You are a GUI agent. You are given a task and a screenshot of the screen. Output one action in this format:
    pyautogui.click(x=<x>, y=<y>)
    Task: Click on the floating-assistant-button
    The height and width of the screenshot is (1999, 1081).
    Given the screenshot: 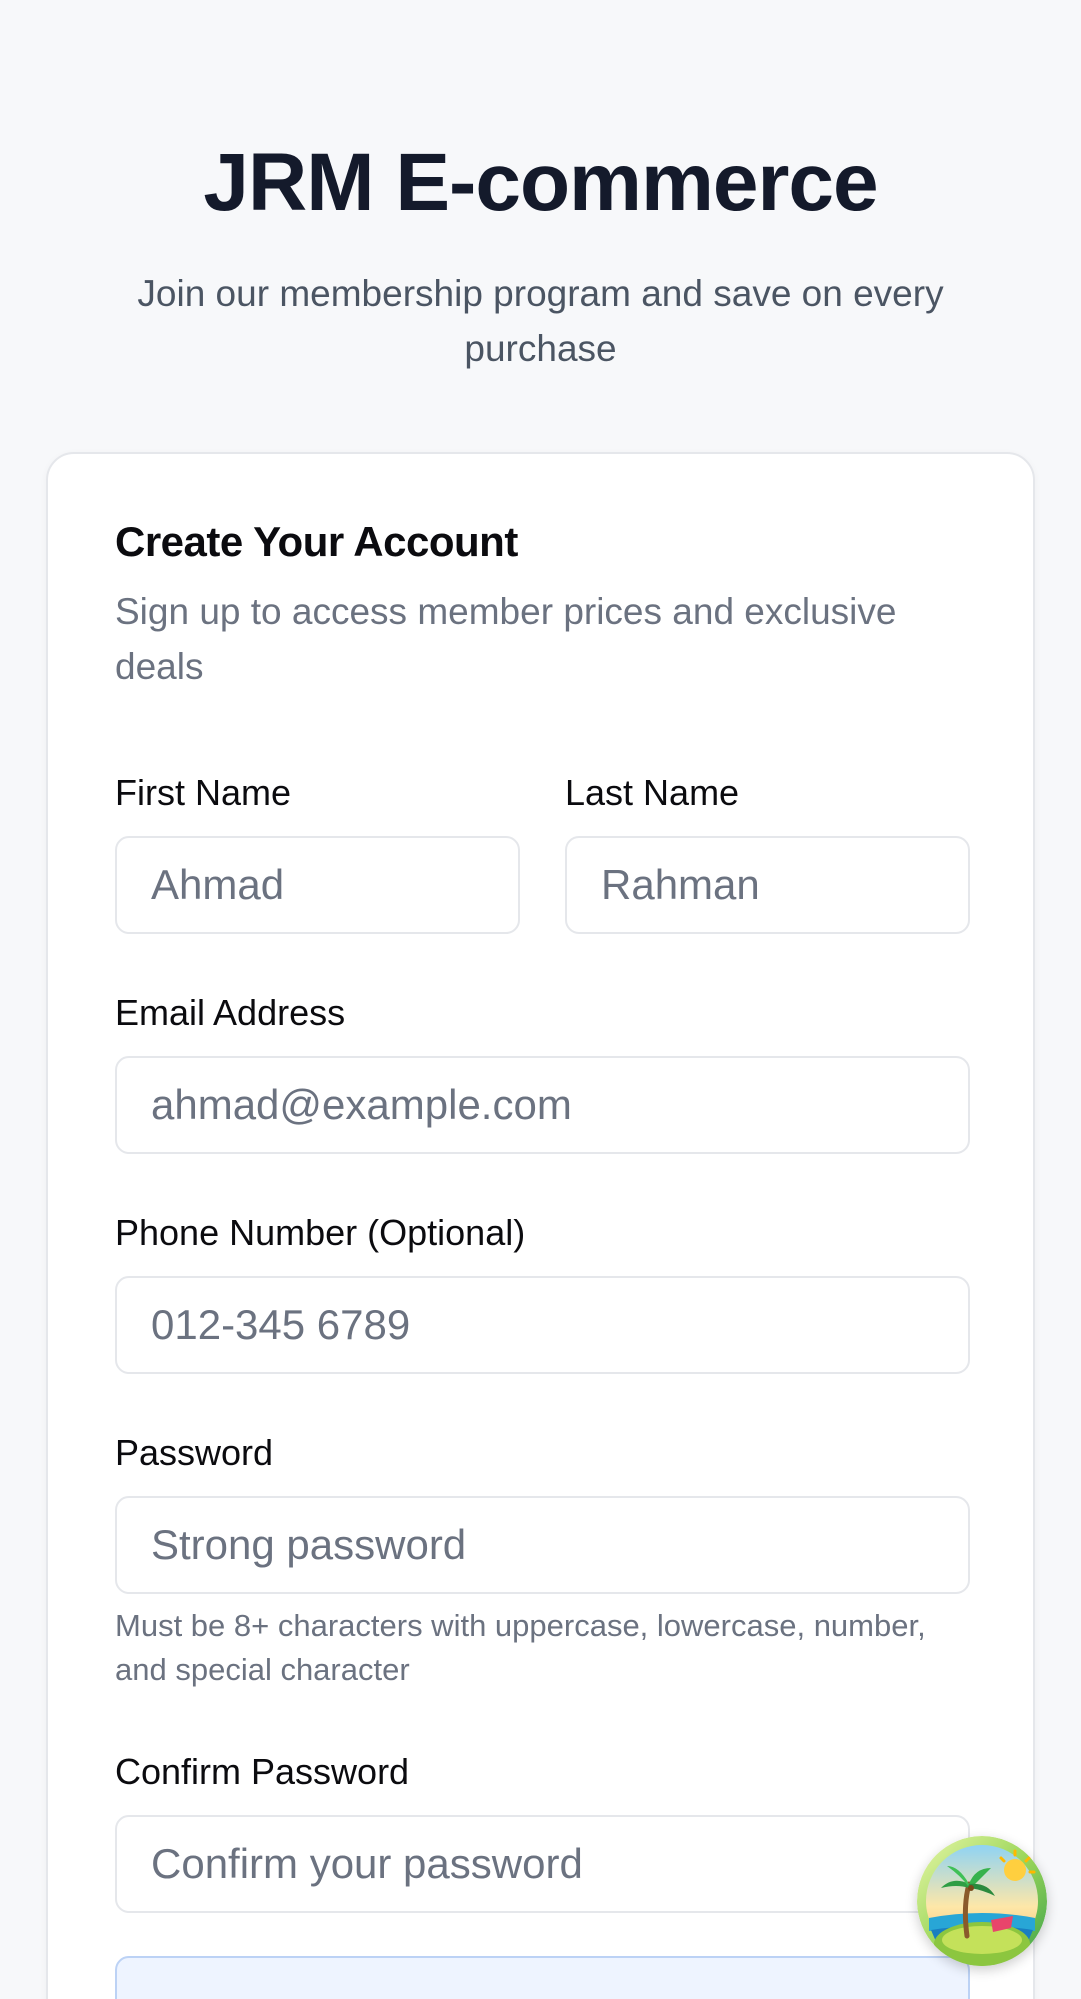 What is the action you would take?
    pyautogui.click(x=982, y=1901)
    